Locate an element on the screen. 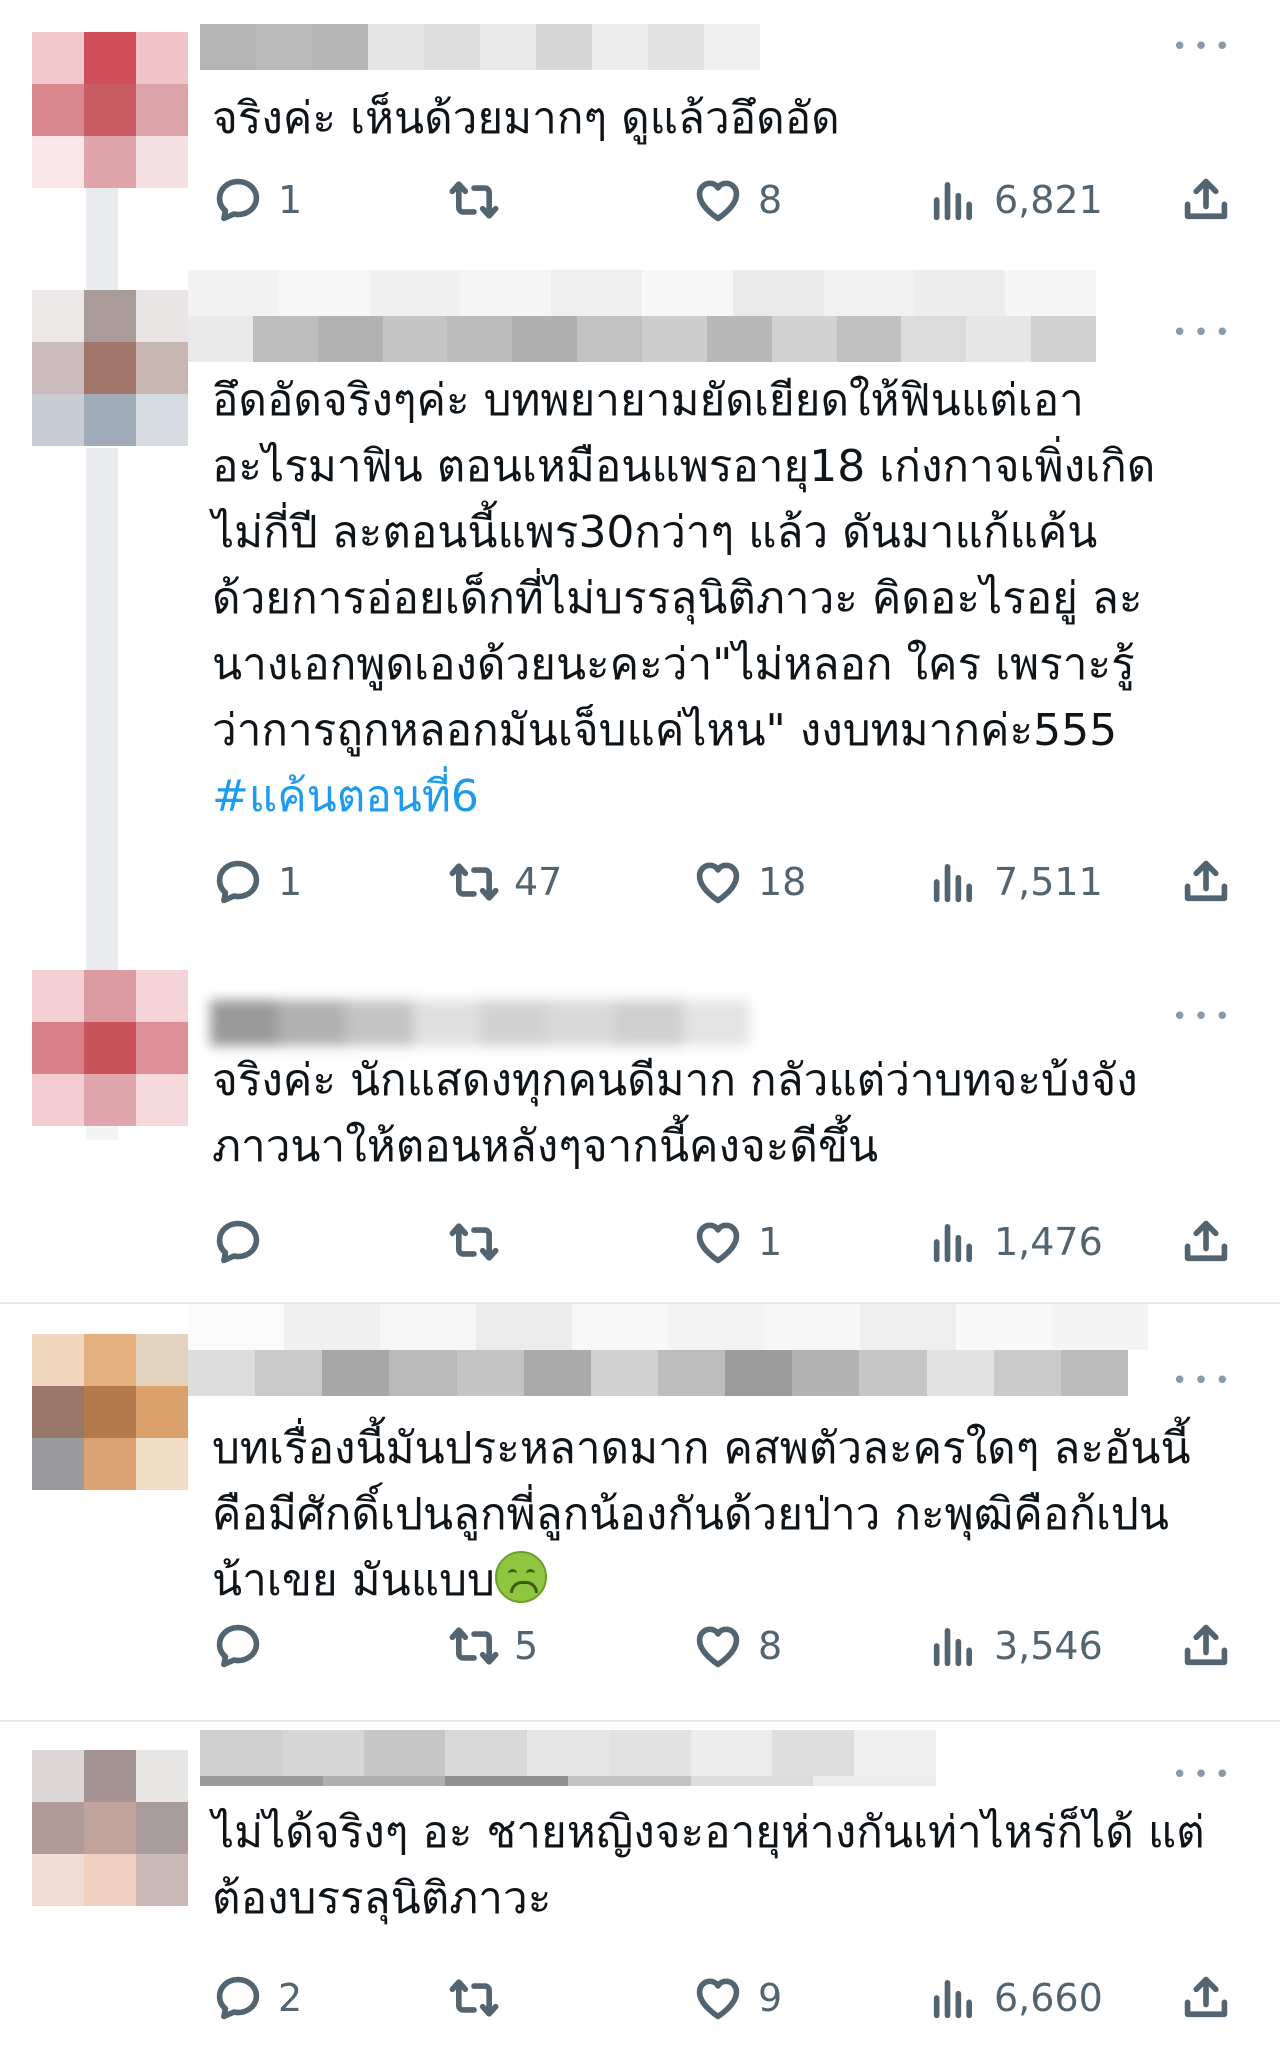 This screenshot has width=1280, height=2071. views-button: 3,546 is located at coordinates (1015, 1646).